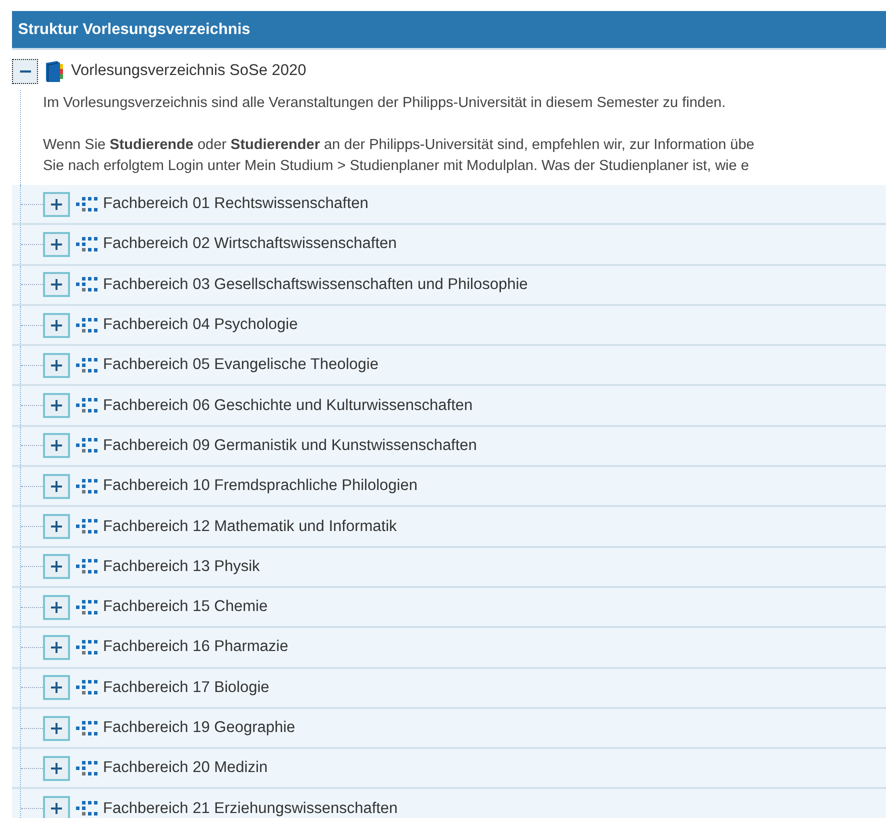  What do you see at coordinates (186, 687) in the screenshot?
I see `tree-item-label: Fachbereich 17 Biologie` at bounding box center [186, 687].